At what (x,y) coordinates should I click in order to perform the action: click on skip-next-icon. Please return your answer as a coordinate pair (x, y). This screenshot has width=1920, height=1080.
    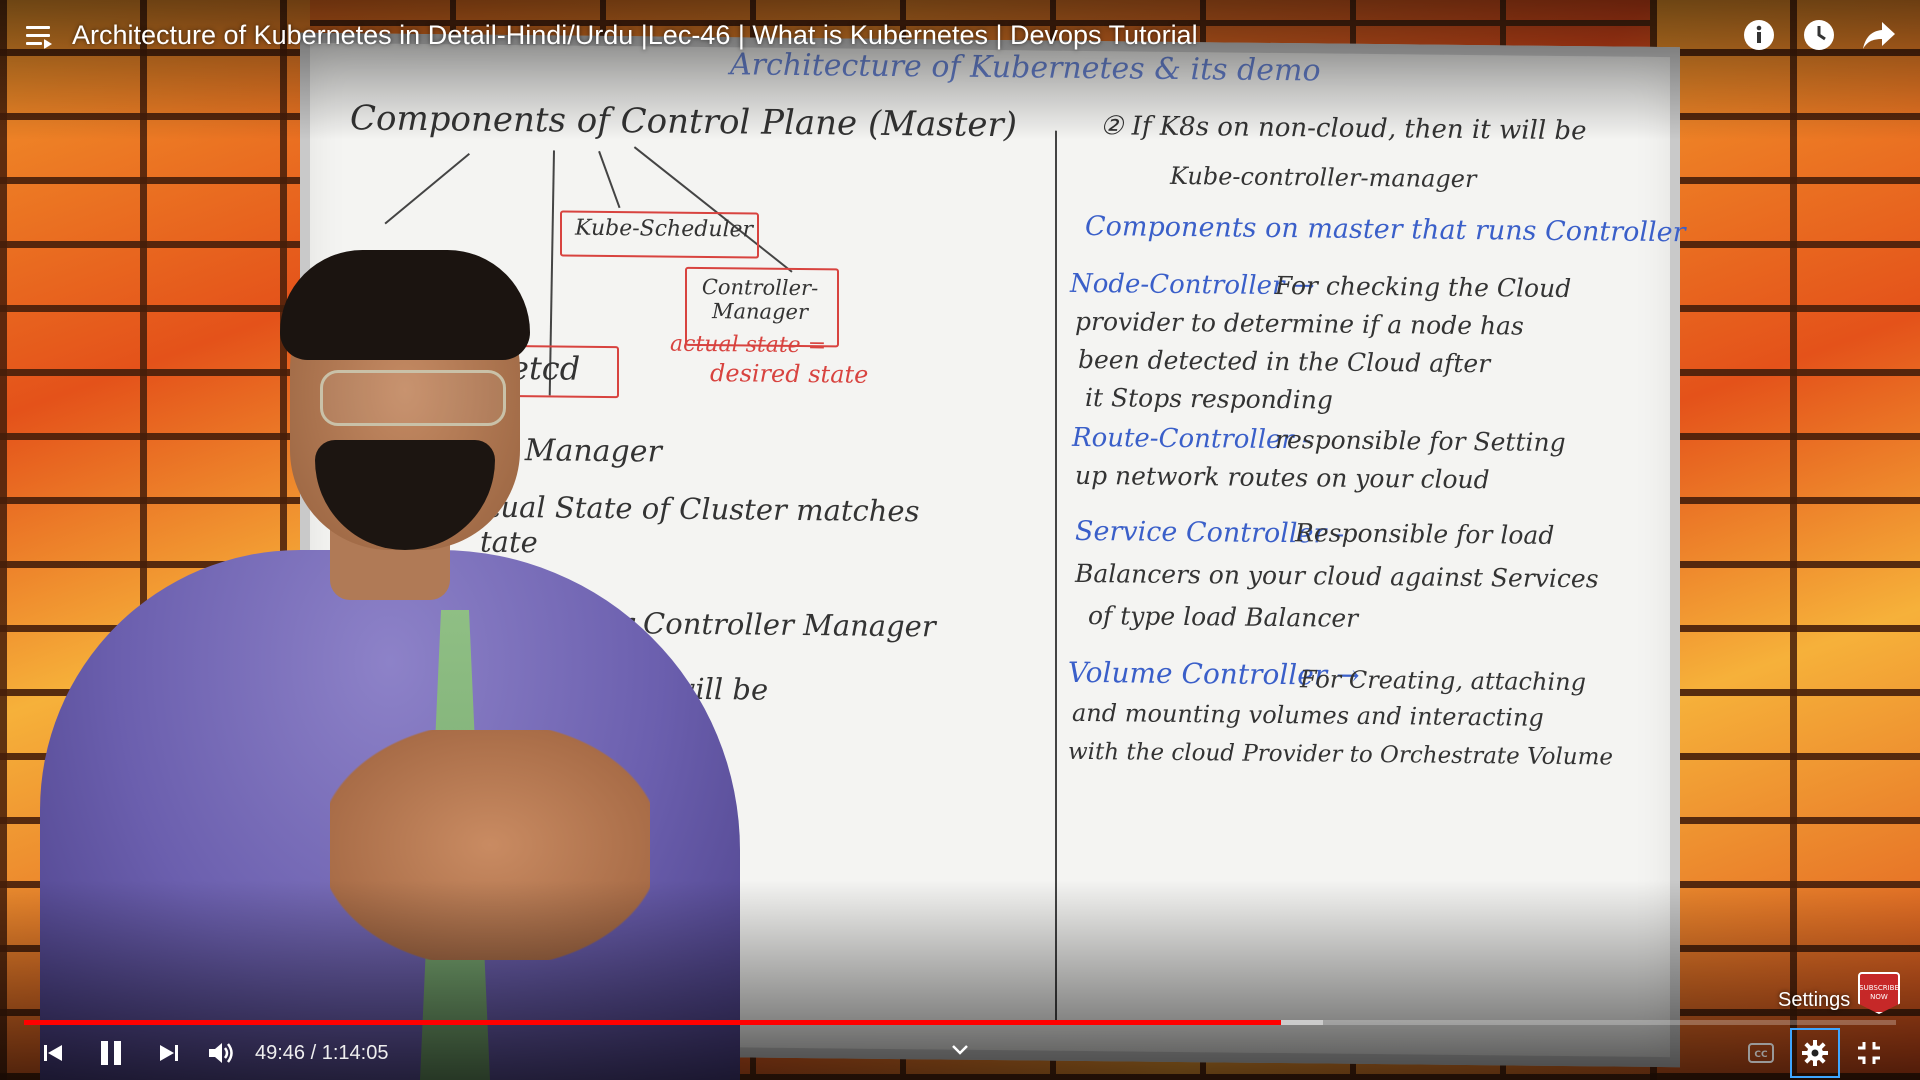
    Looking at the image, I should click on (169, 1053).